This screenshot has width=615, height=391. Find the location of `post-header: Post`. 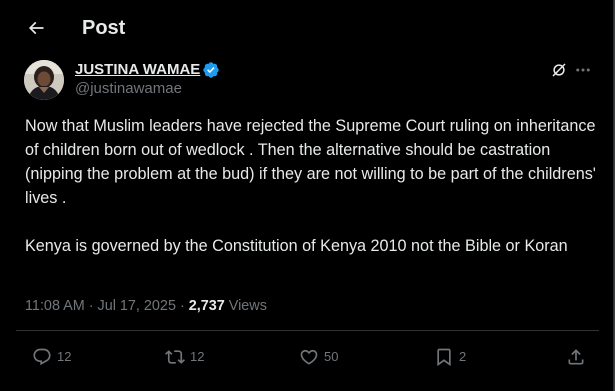

post-header: Post is located at coordinates (306, 28).